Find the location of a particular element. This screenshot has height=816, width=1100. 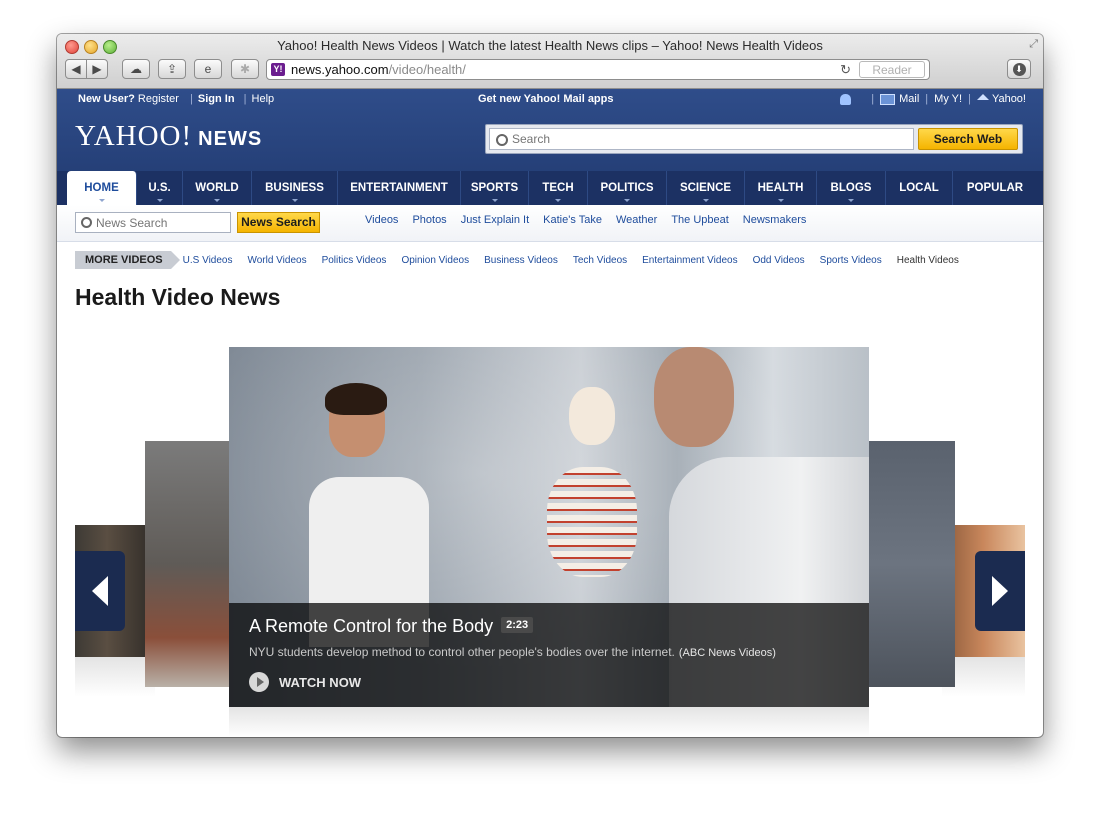

news-search-button: News Search is located at coordinates (278, 222).